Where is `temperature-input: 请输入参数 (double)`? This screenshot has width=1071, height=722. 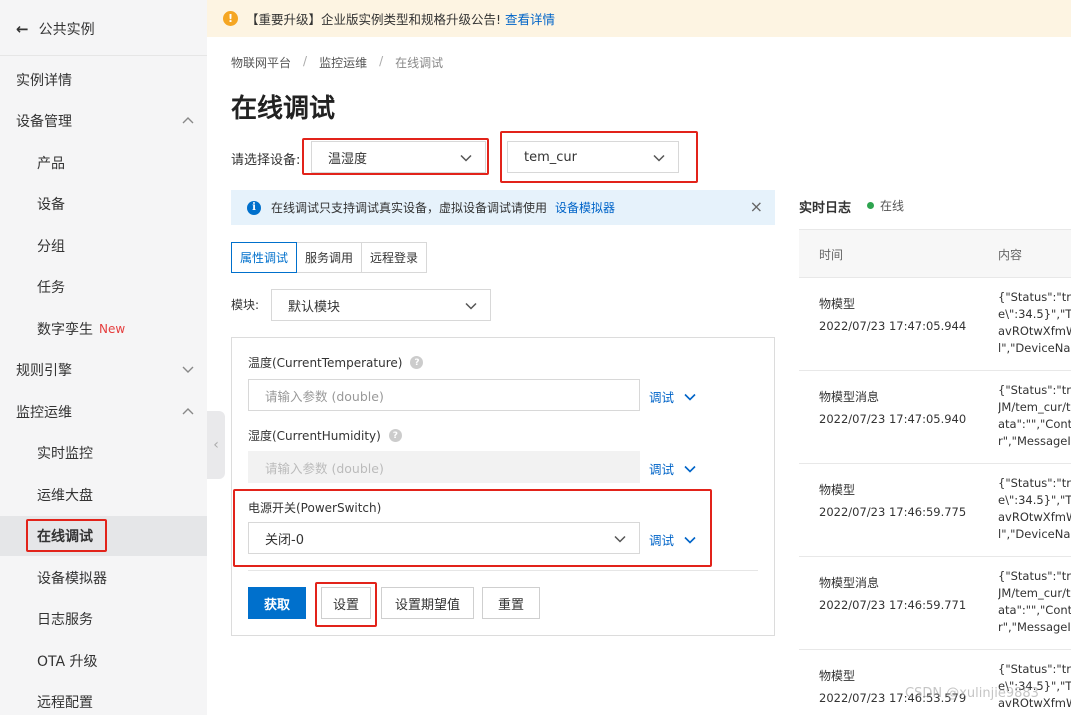
temperature-input: 请输入参数 (double) is located at coordinates (444, 395).